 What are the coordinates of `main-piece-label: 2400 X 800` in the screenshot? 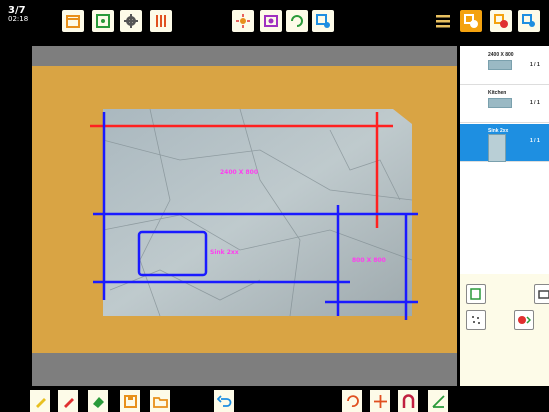 It's located at (239, 172).